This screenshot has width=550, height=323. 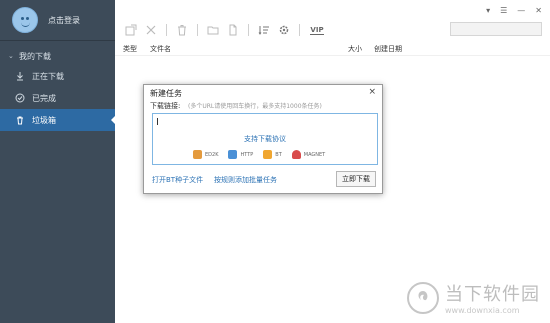 I want to click on profile: 点击登录, so click(x=57, y=20).